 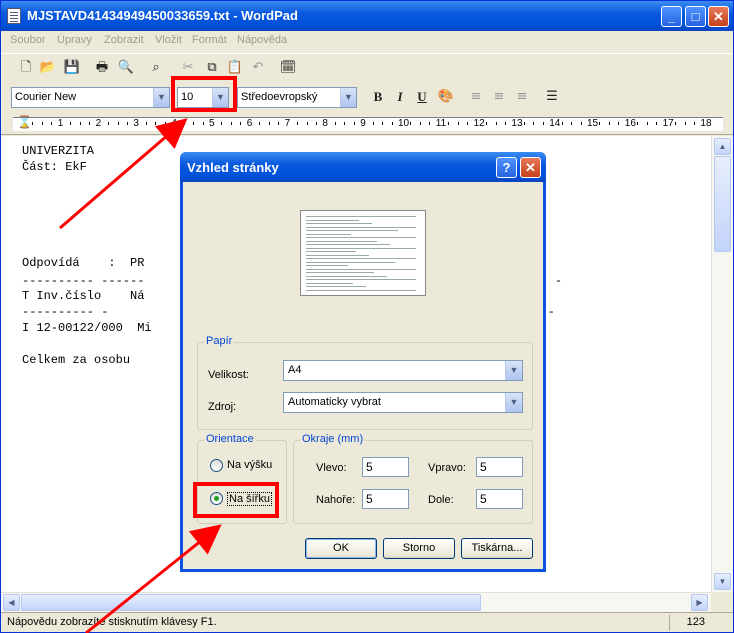 I want to click on font-combo: Courier New ▼, so click(x=90, y=97).